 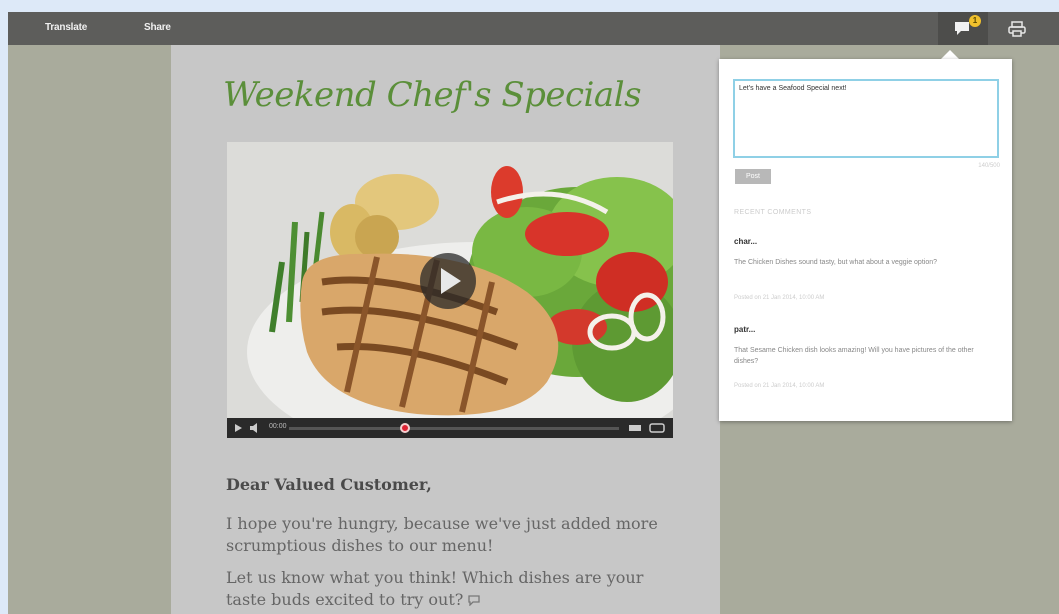 I want to click on play-icon, so click(x=238, y=428).